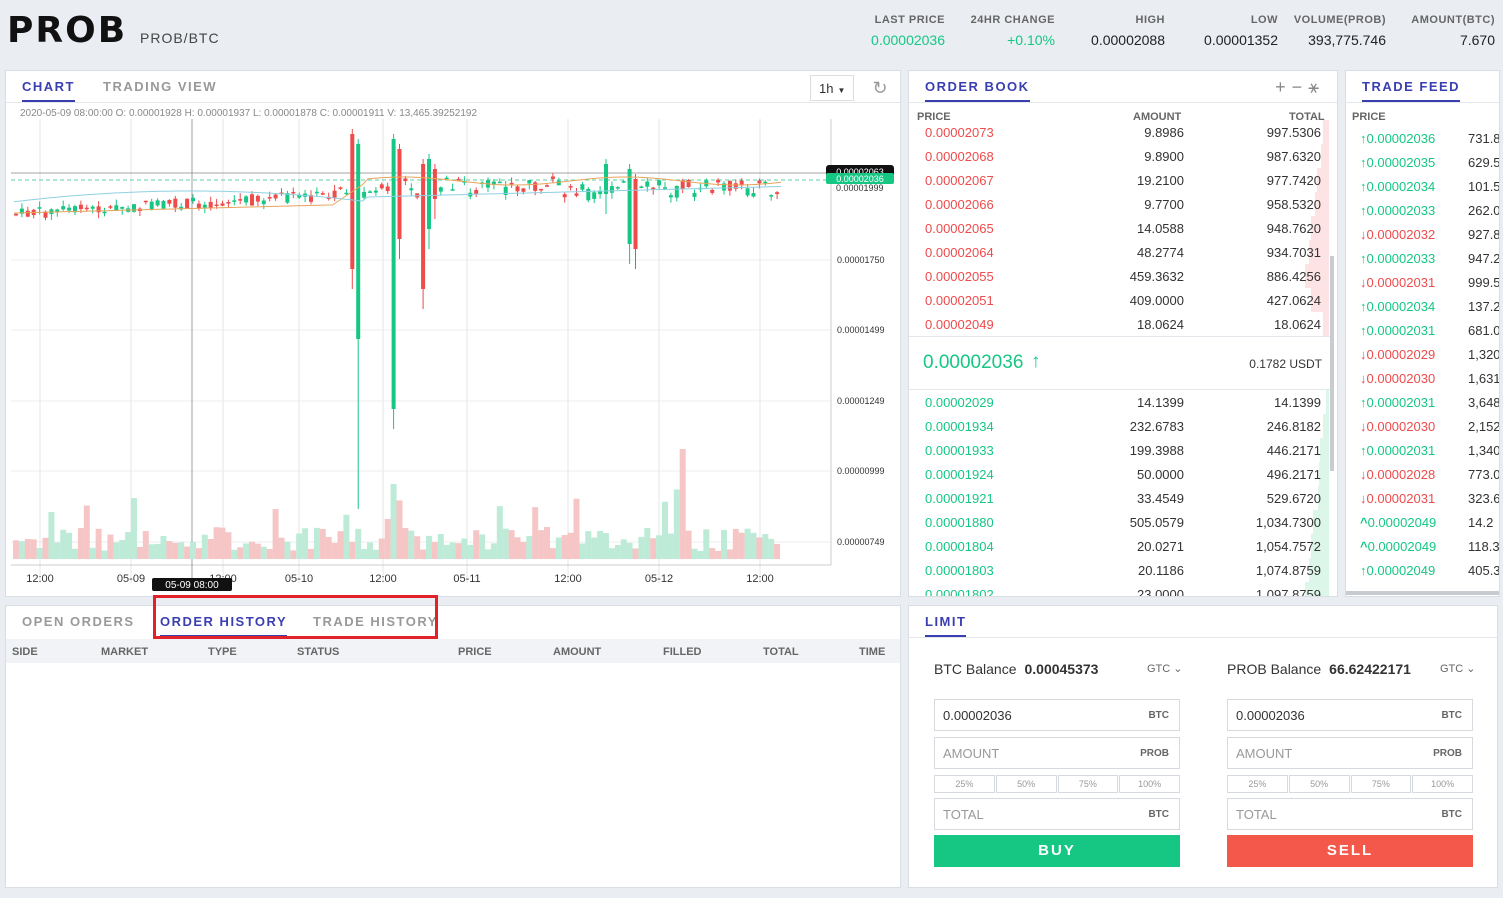 Image resolution: width=1503 pixels, height=898 pixels. Describe the element at coordinates (1119, 498) in the screenshot. I see `bid-row: 0.00001921 33.4549 529.6720` at that location.